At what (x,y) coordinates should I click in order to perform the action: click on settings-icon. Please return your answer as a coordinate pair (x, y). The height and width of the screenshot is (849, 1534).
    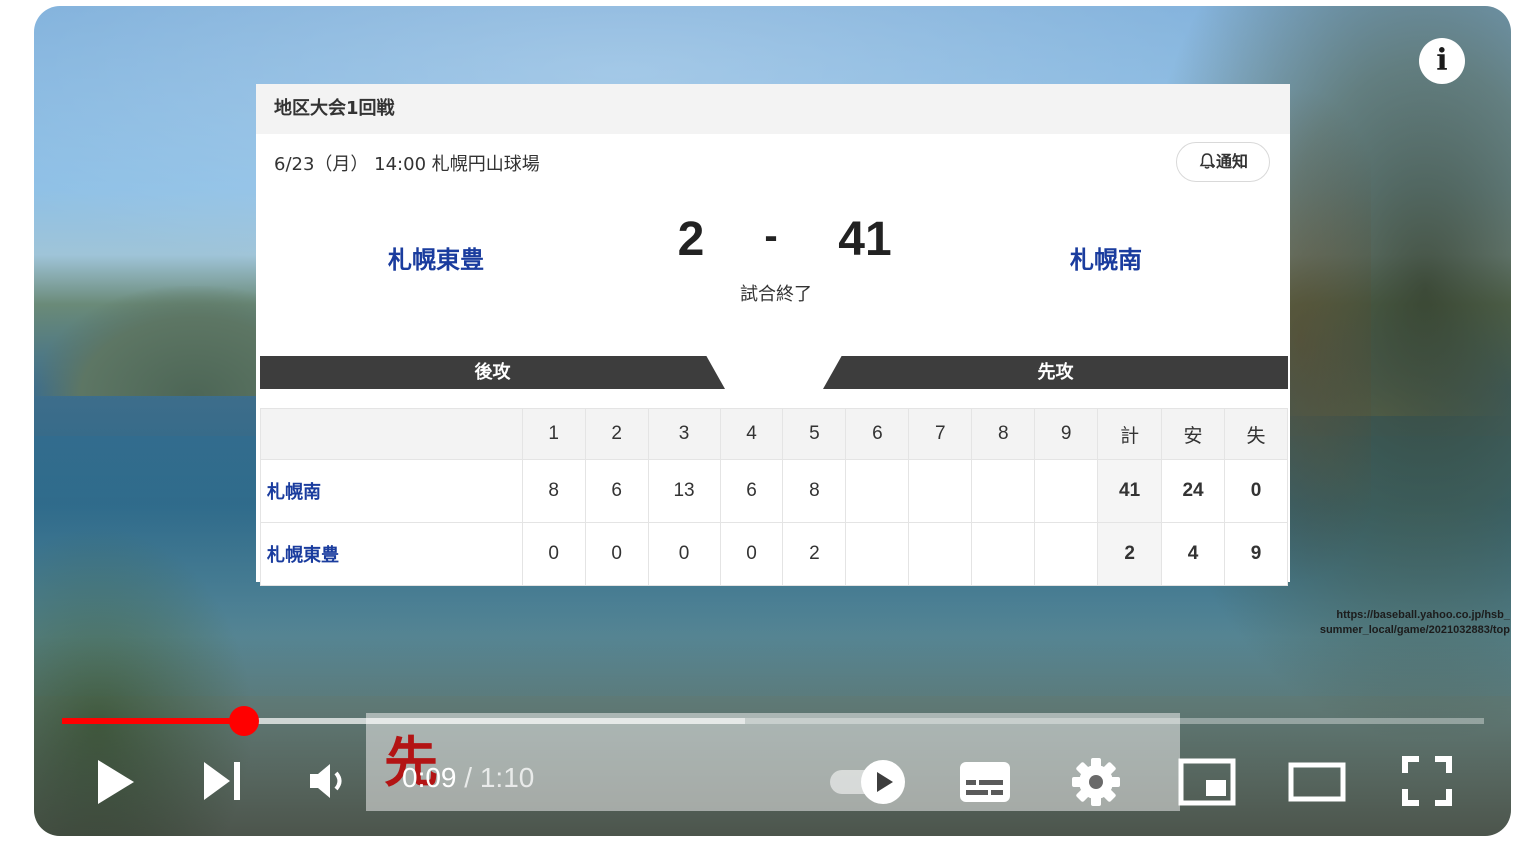
    Looking at the image, I should click on (1096, 782).